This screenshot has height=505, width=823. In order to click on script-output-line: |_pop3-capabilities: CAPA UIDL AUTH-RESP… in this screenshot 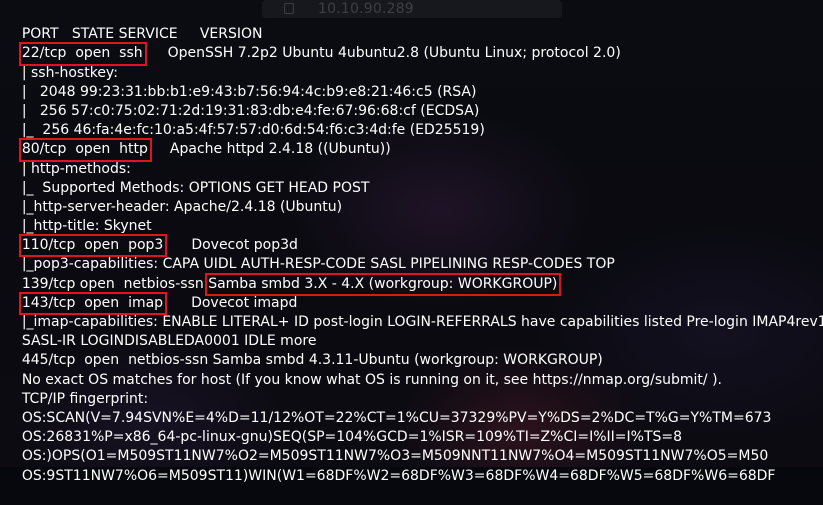, I will do `click(411, 254)`.